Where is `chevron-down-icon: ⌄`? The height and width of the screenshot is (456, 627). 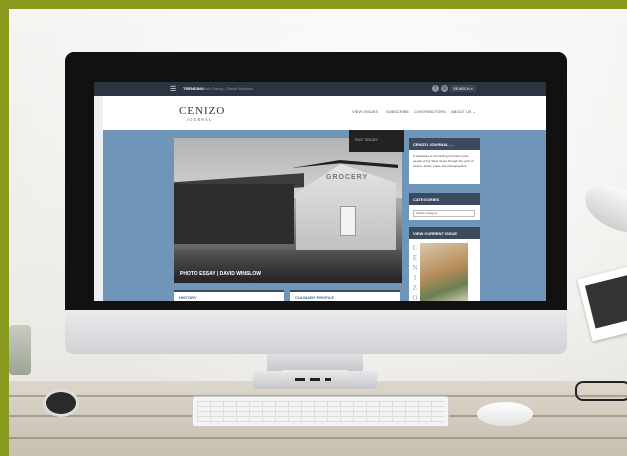
chevron-down-icon: ⌄ is located at coordinates (474, 111).